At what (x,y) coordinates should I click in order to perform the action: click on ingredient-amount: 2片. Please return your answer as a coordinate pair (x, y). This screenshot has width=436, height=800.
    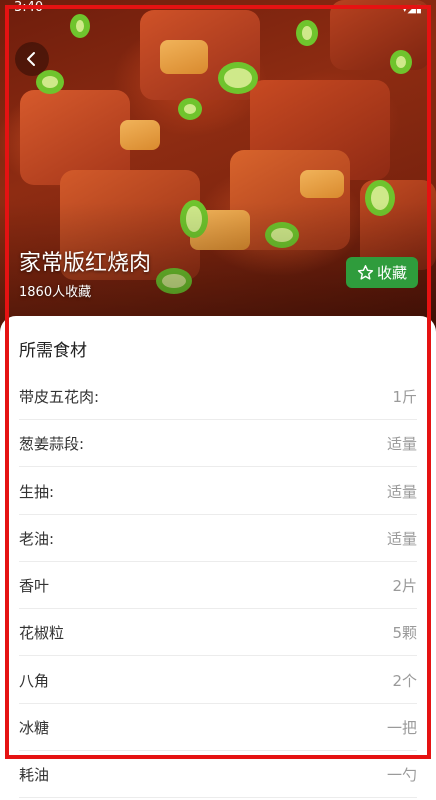
    Looking at the image, I should click on (404, 586).